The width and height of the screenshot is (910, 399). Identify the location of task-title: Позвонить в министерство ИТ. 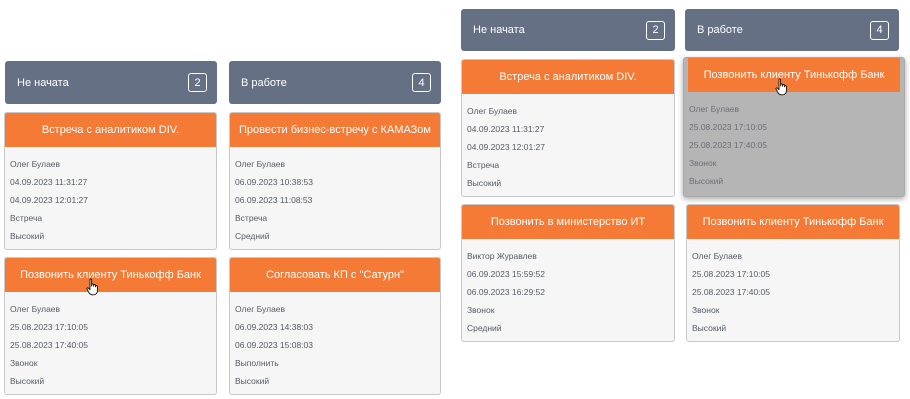
(568, 222).